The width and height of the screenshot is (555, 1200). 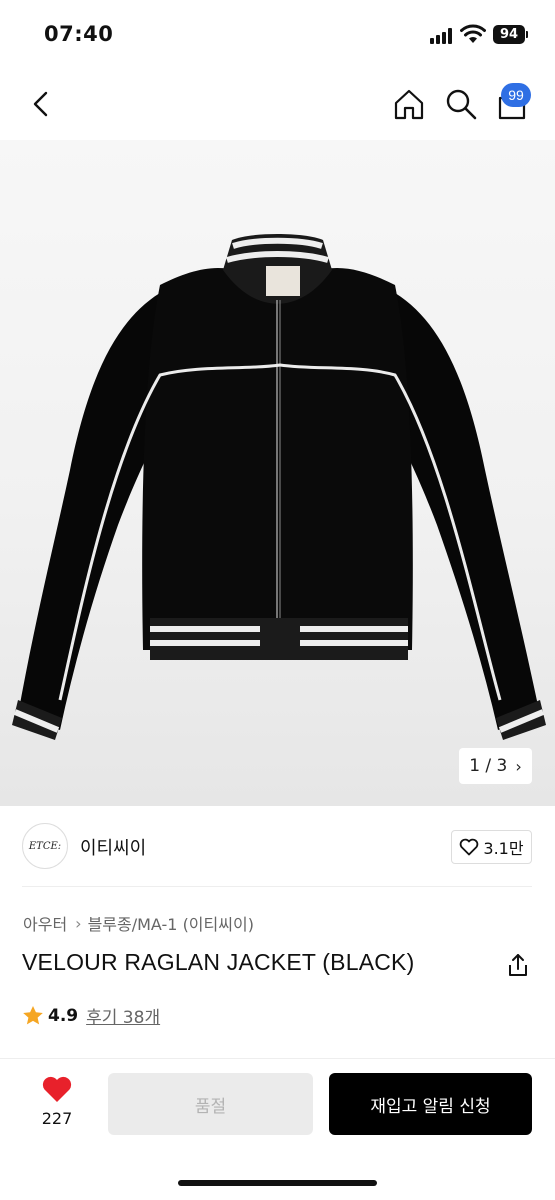 I want to click on rating-row: 4.9 후기 38개, so click(x=91, y=1015).